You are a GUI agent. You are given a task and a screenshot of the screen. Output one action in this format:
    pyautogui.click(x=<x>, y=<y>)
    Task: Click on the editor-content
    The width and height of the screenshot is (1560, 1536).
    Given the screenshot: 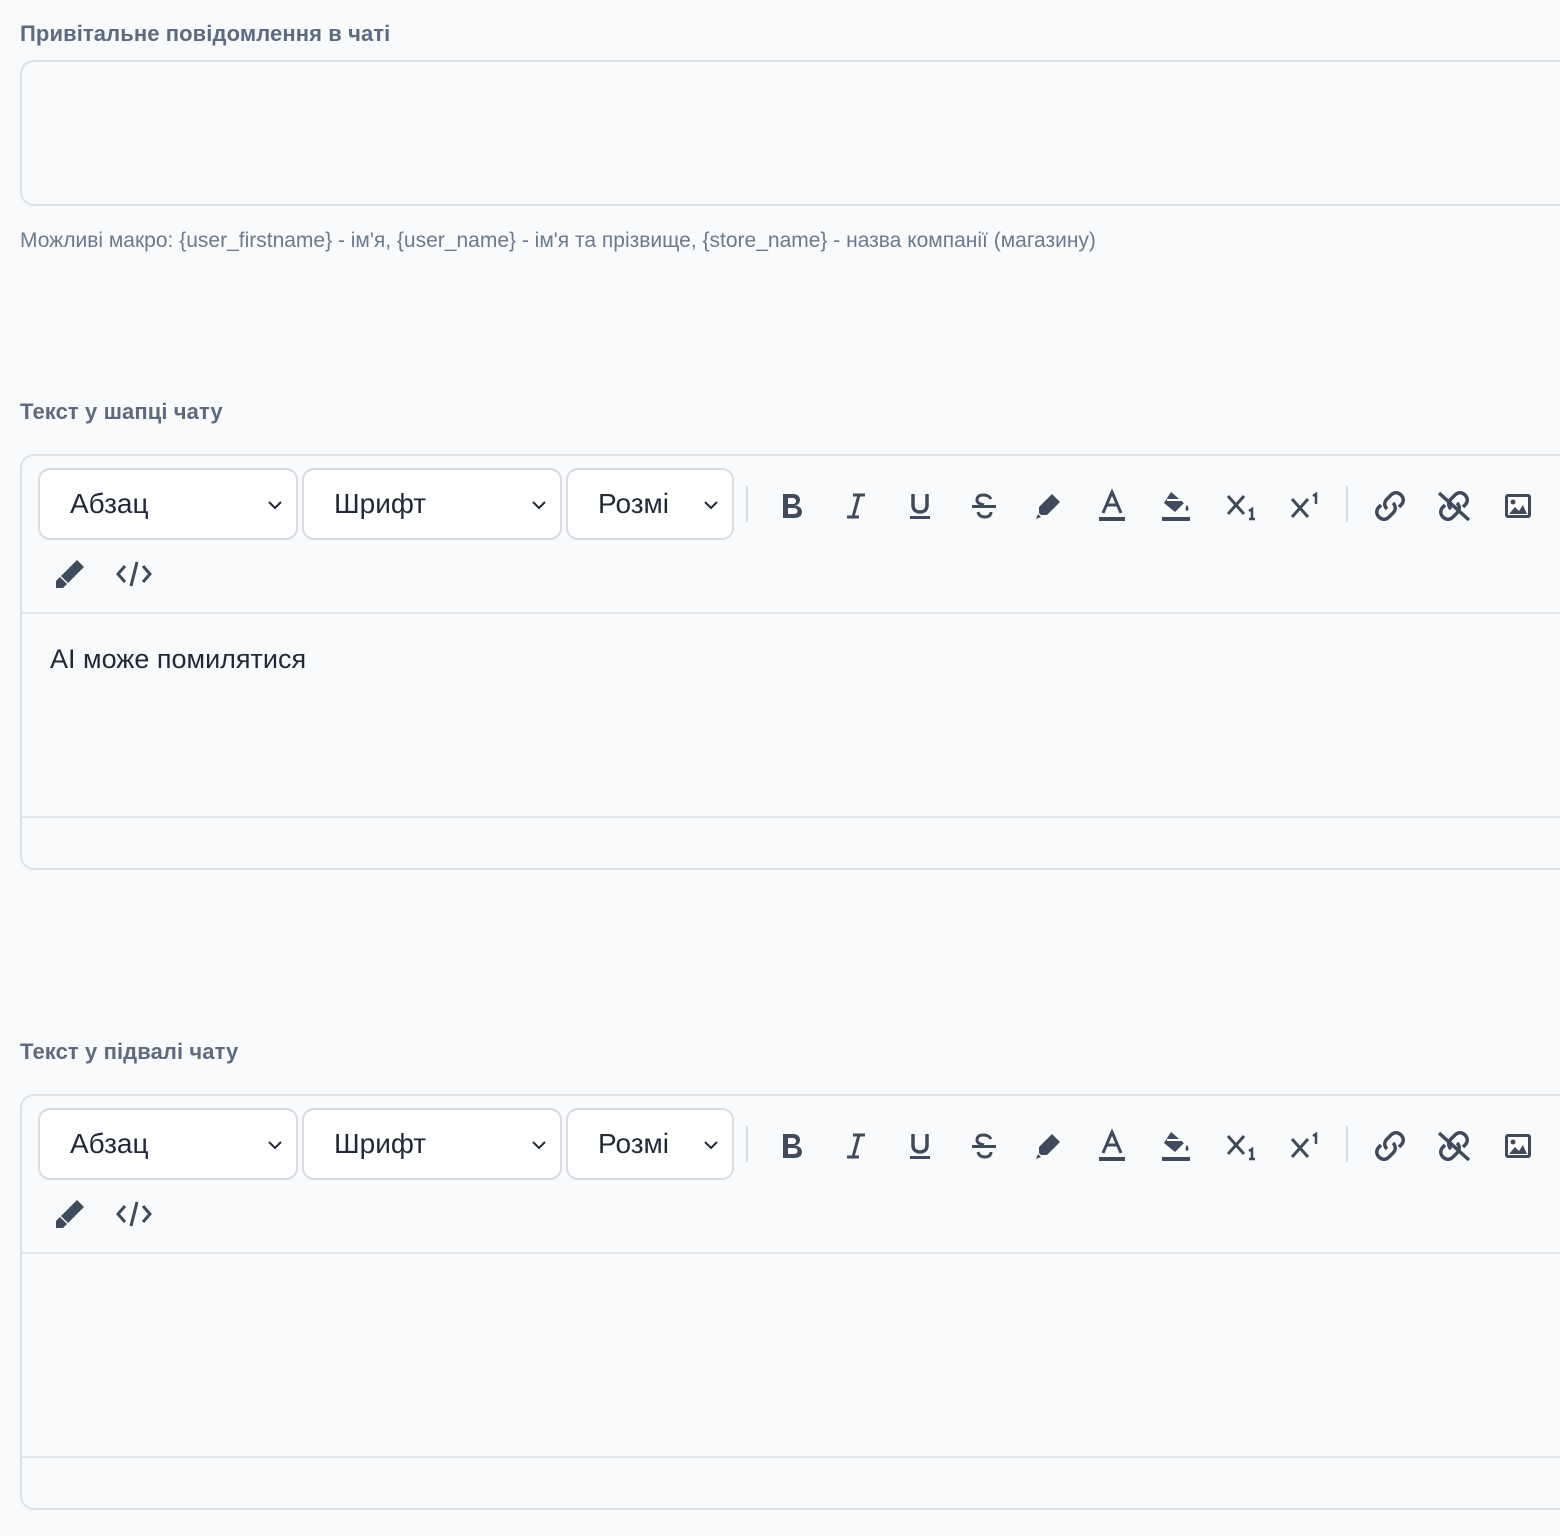 What is the action you would take?
    pyautogui.click(x=791, y=1355)
    